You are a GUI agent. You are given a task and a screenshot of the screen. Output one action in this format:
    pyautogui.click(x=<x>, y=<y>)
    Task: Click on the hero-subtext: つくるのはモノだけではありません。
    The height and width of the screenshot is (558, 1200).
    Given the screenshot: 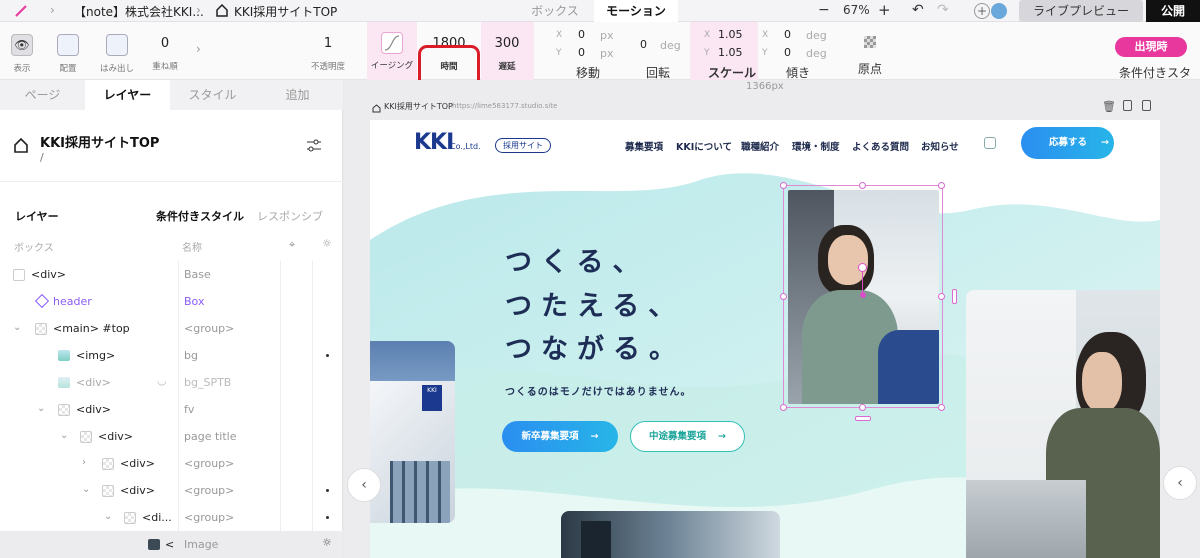 What is the action you would take?
    pyautogui.click(x=598, y=392)
    